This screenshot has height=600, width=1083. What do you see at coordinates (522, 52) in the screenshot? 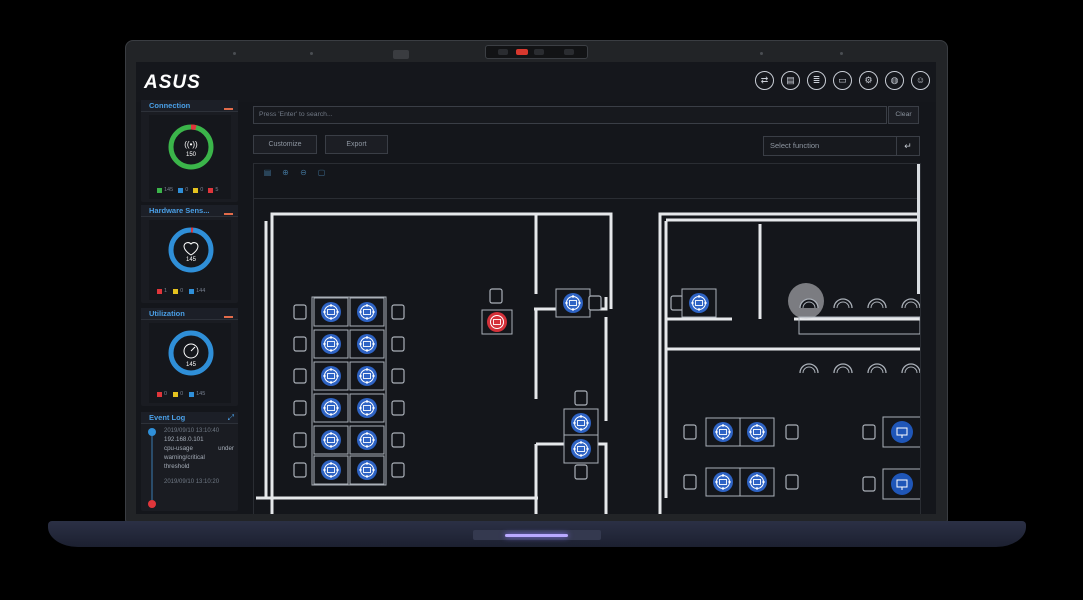
I see `camera-led` at bounding box center [522, 52].